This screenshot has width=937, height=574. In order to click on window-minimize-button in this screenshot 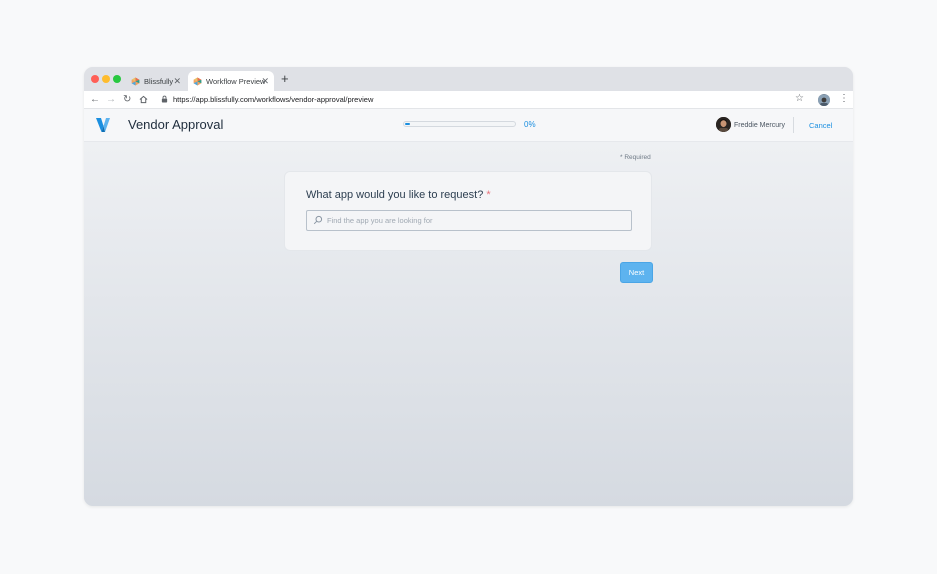, I will do `click(106, 79)`.